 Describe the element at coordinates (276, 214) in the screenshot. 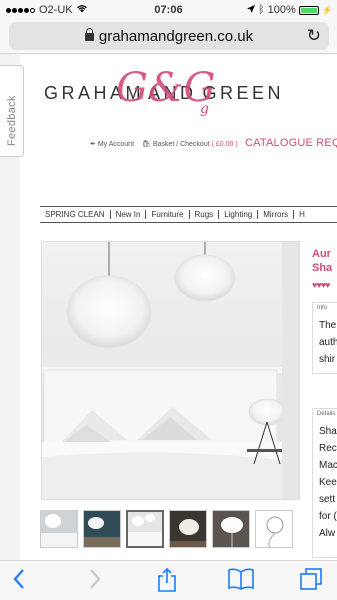

I see `nav-item-mirrors: Mirrors` at that location.